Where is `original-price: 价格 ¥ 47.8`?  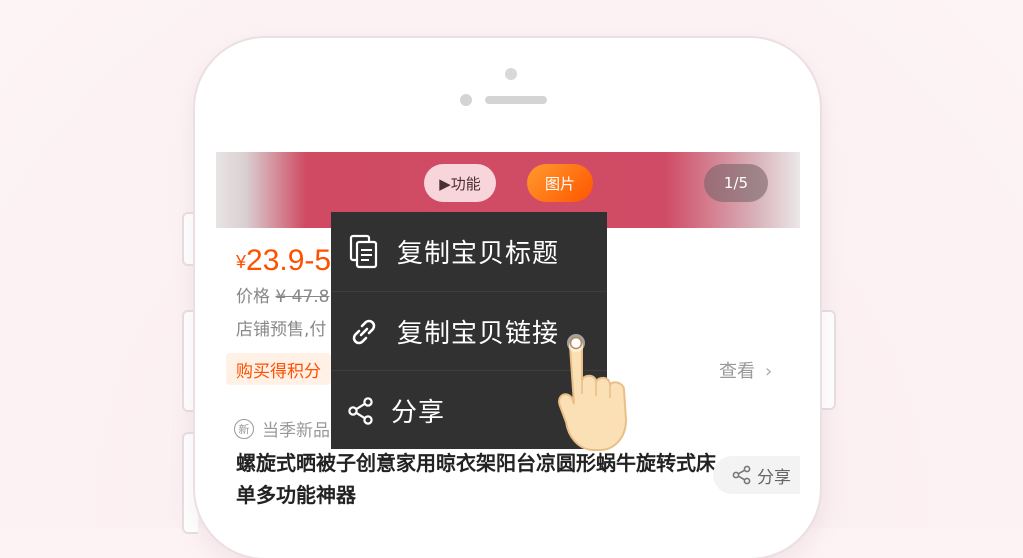 original-price: 价格 ¥ 47.8 is located at coordinates (282, 294).